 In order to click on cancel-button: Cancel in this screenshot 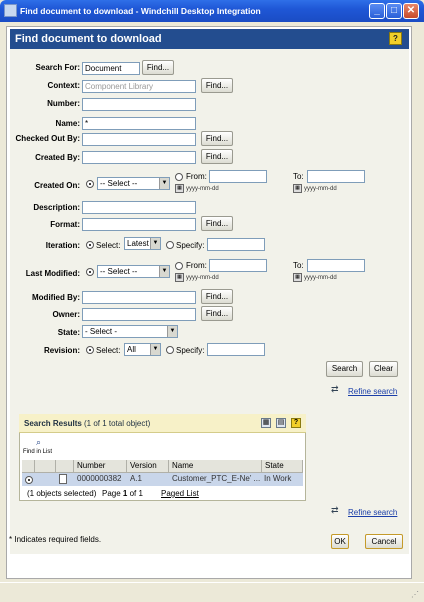, I will do `click(384, 541)`.